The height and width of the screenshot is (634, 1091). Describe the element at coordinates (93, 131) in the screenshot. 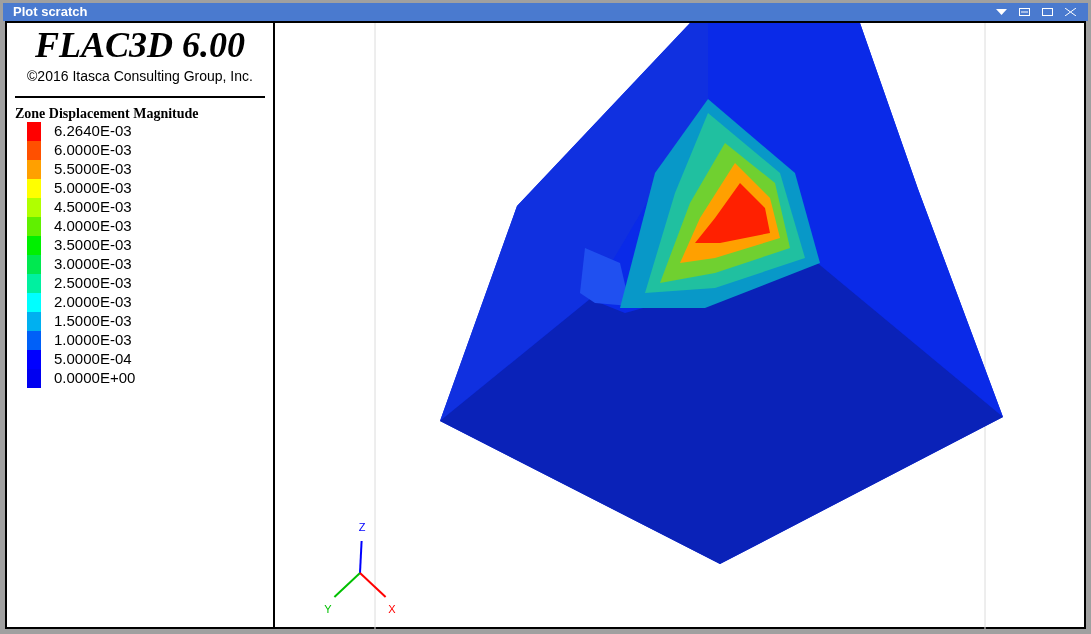

I see `legend-label: 6.2640E-03` at that location.